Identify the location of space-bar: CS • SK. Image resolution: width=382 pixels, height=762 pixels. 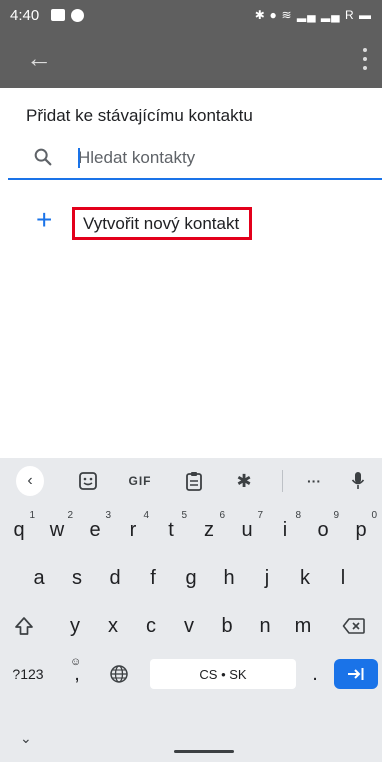
(223, 674).